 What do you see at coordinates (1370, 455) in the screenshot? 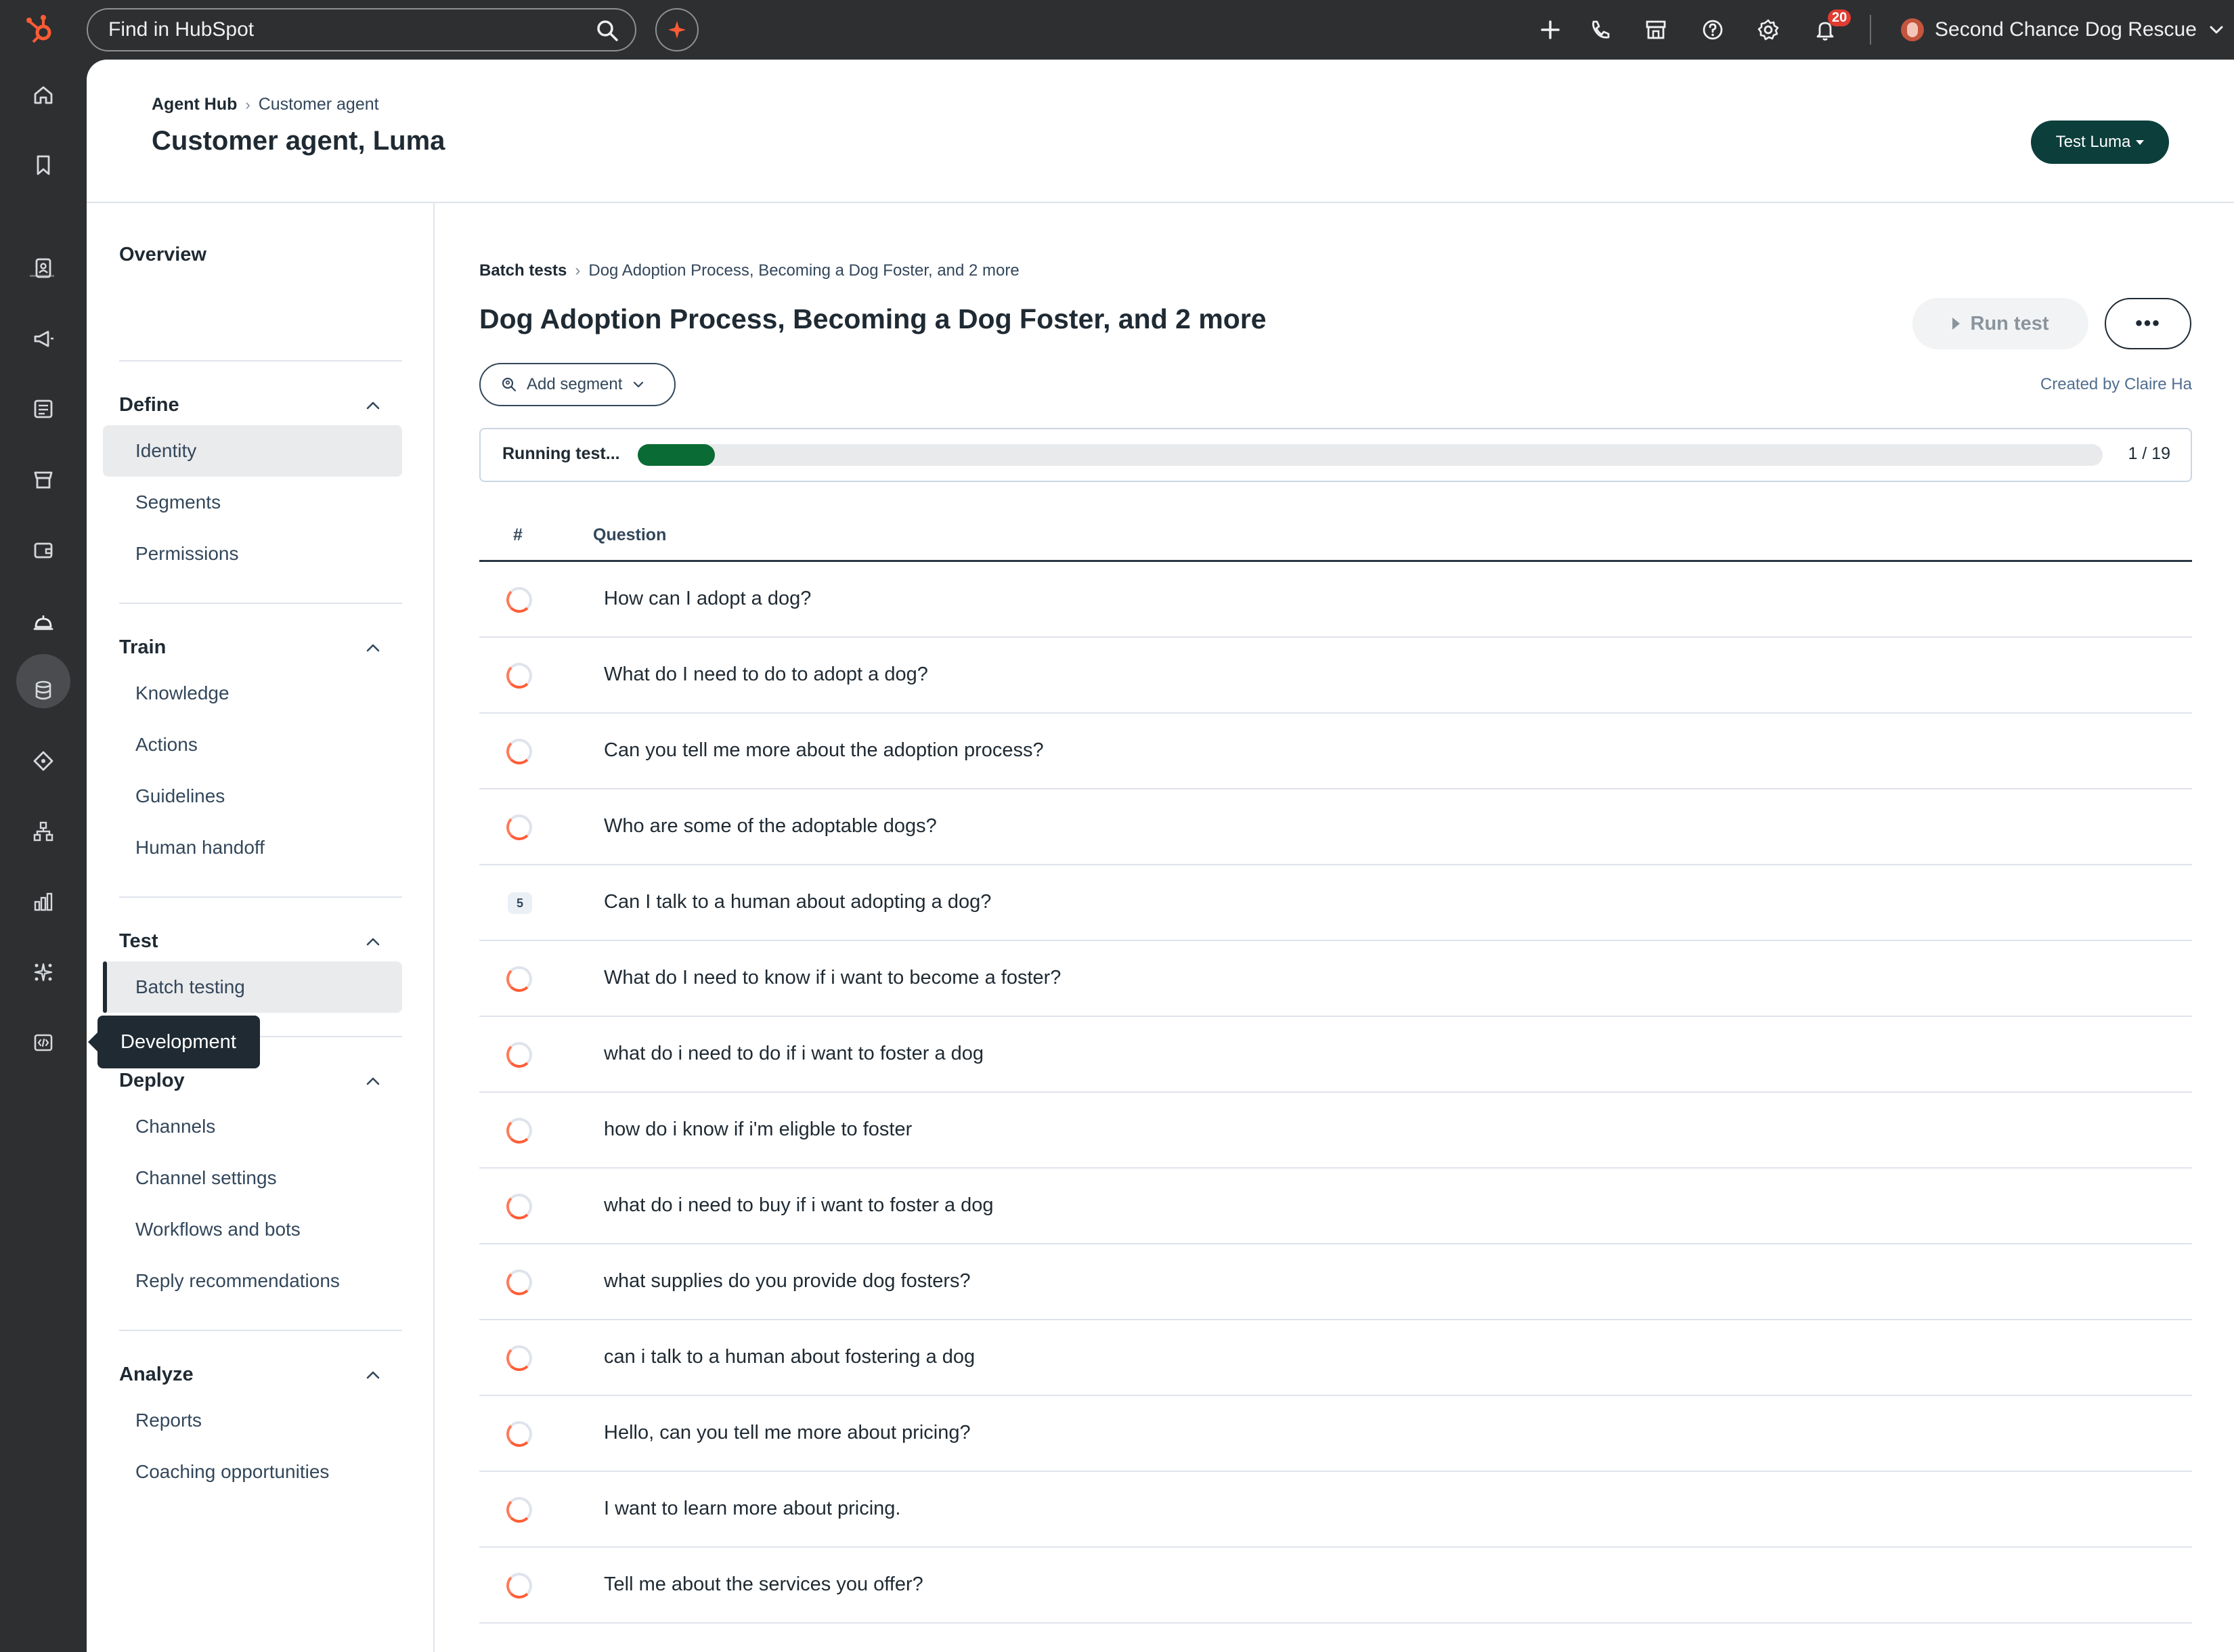
I see `progress-bar` at bounding box center [1370, 455].